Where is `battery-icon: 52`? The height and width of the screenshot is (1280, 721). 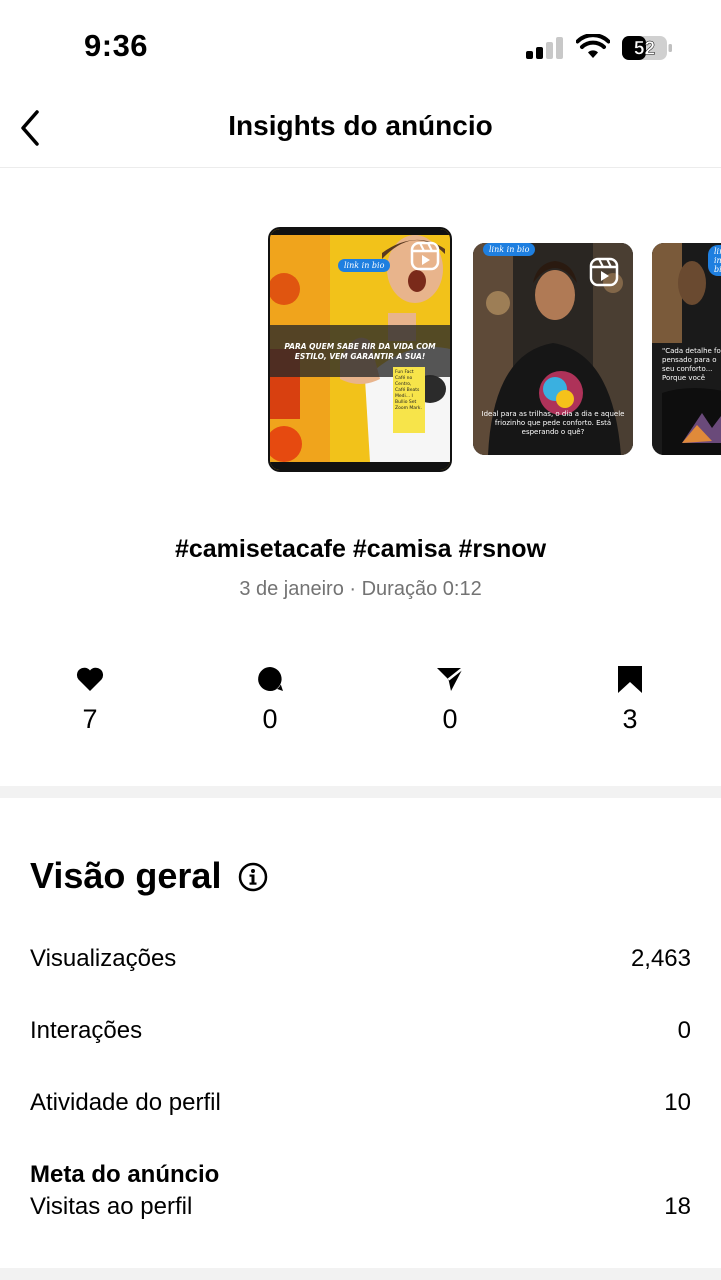
battery-icon: 52 is located at coordinates (647, 48).